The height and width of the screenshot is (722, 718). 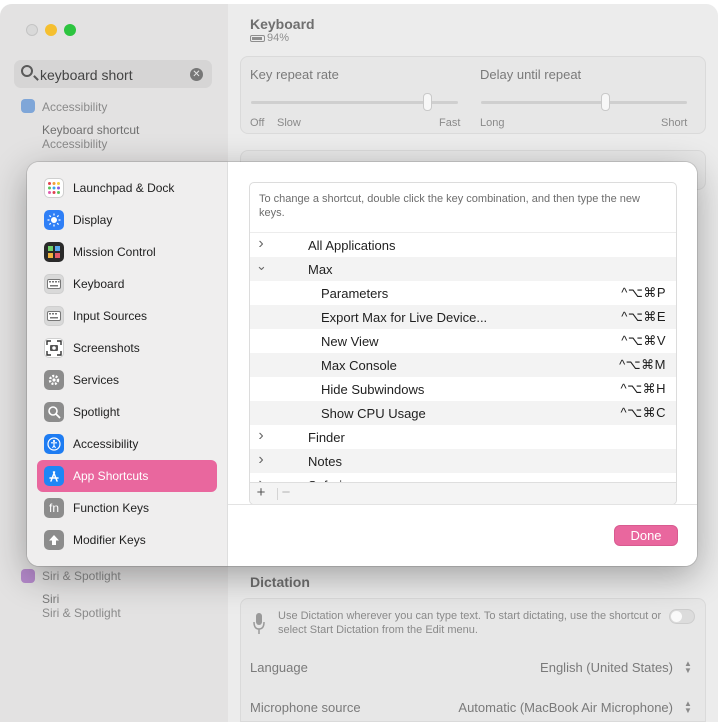 What do you see at coordinates (643, 413) in the screenshot?
I see `shortcut-keys: ^⌥⌘C` at bounding box center [643, 413].